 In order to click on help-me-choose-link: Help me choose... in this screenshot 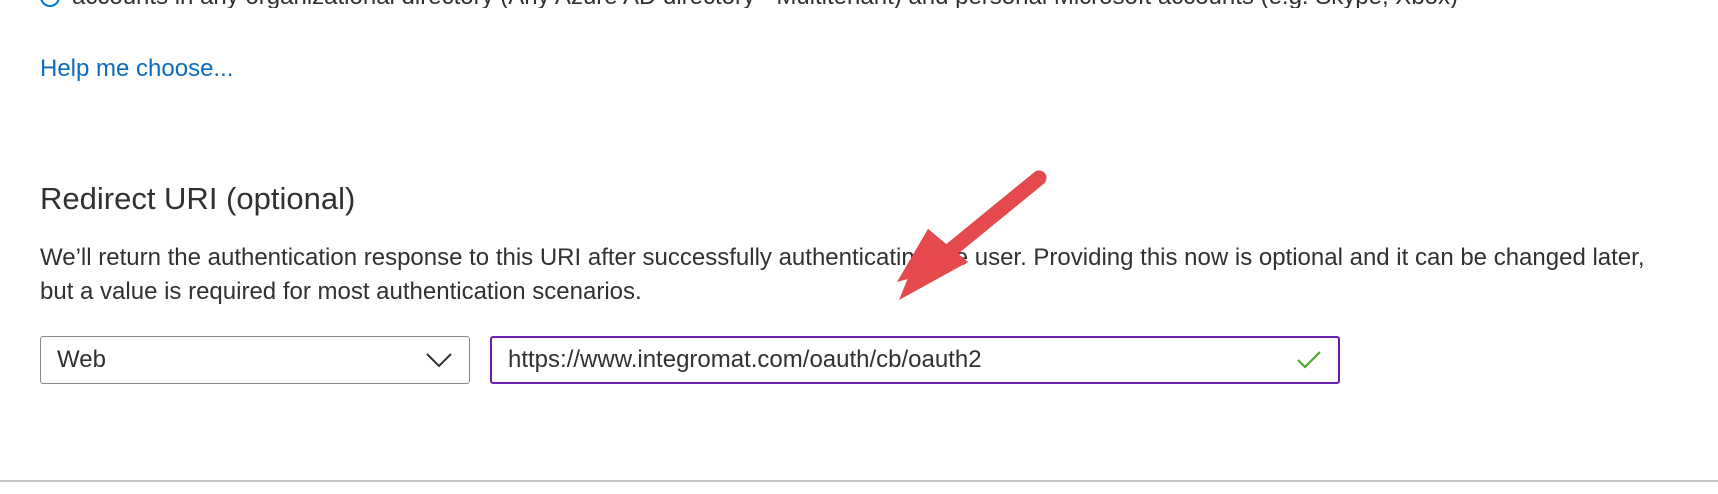, I will do `click(136, 69)`.